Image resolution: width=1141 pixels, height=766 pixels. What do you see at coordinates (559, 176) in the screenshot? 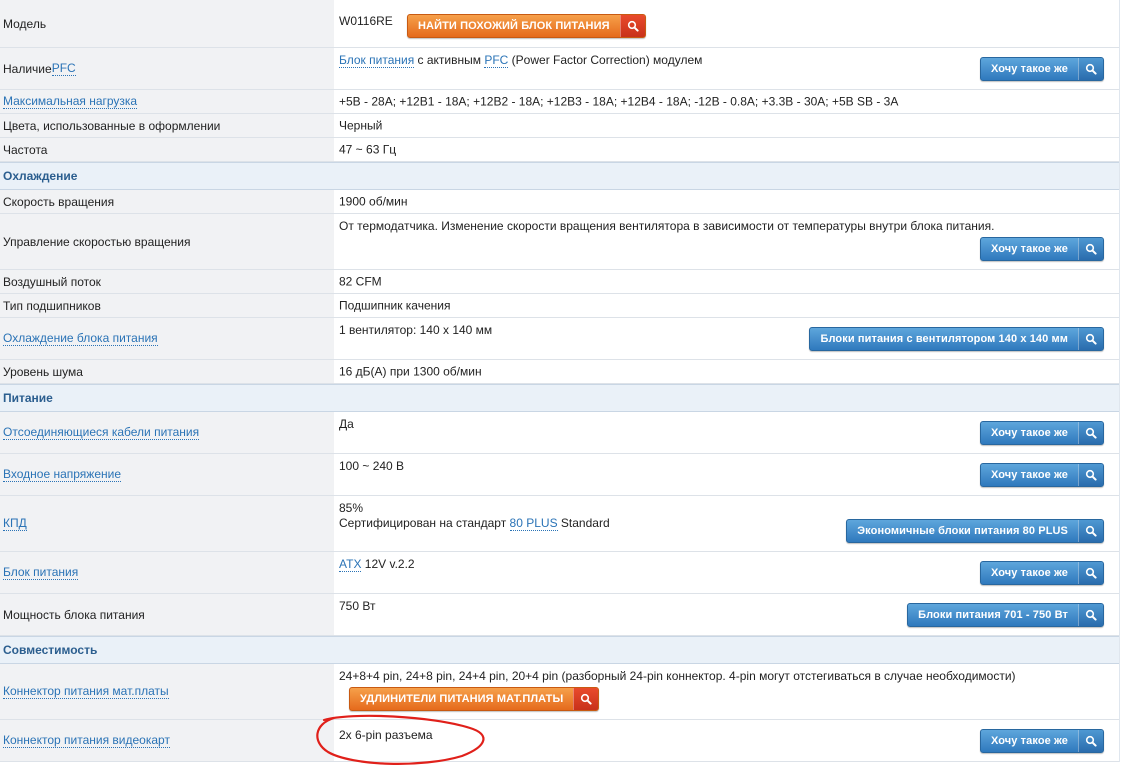
I see `section-cooling: Охлаждение` at bounding box center [559, 176].